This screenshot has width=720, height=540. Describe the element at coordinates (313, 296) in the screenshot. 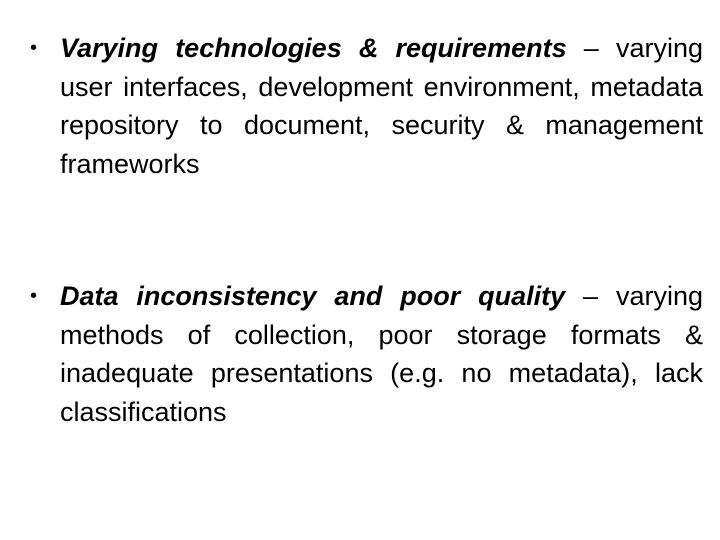

I see `bullet-heading: Data inconsistency and poor quality` at that location.